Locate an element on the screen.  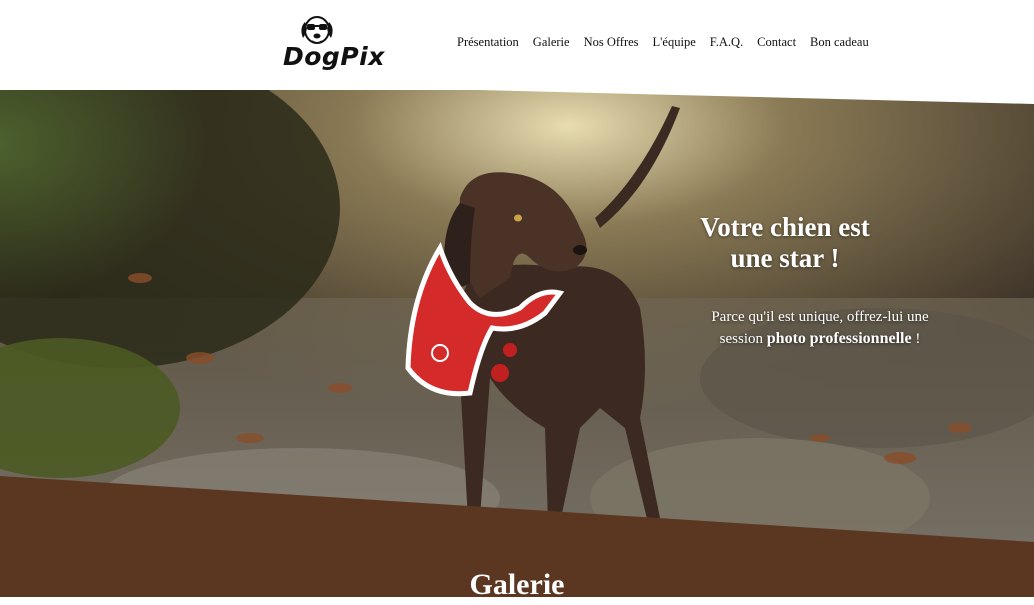
nav-item-bon-cadeau: Bon cadeau is located at coordinates (839, 42).